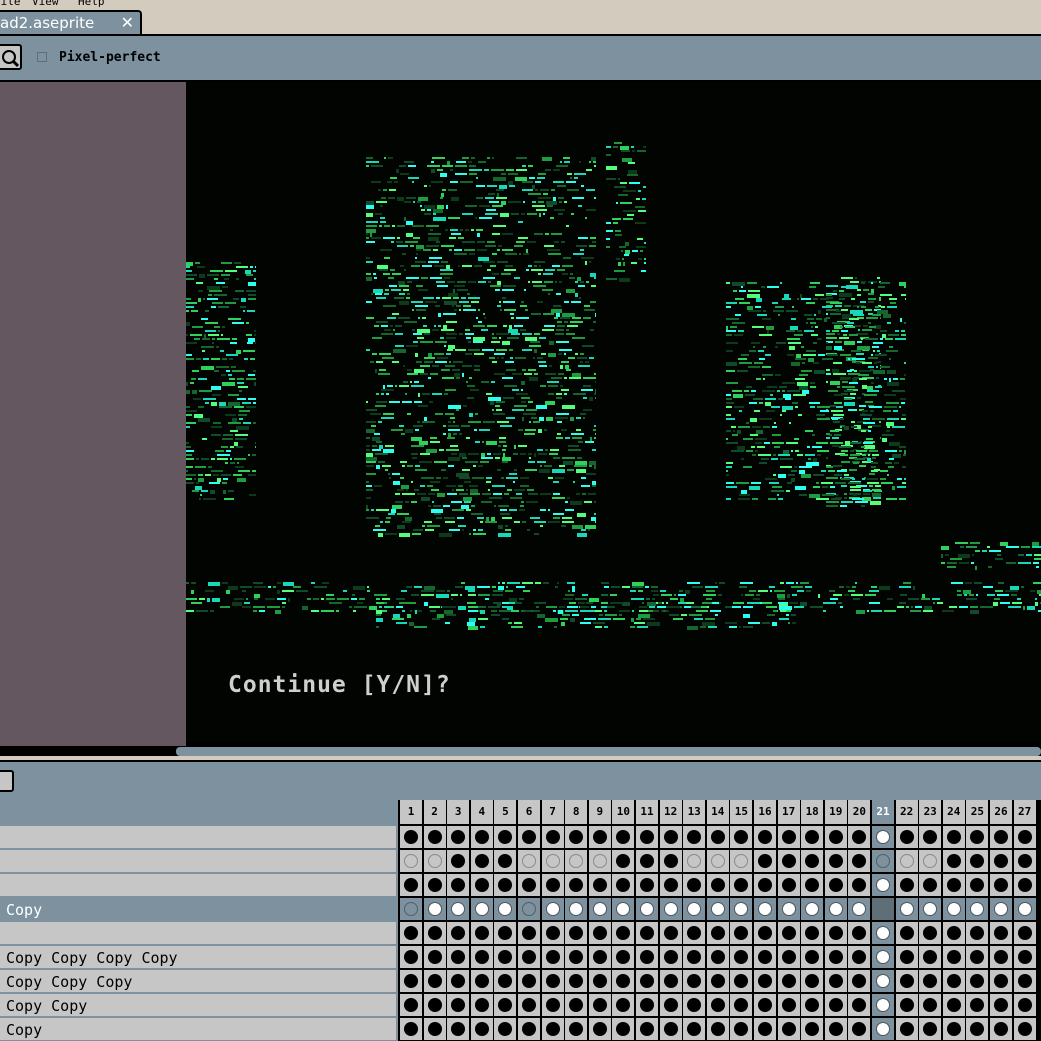  What do you see at coordinates (883, 812) in the screenshot?
I see `frame-header: 21` at bounding box center [883, 812].